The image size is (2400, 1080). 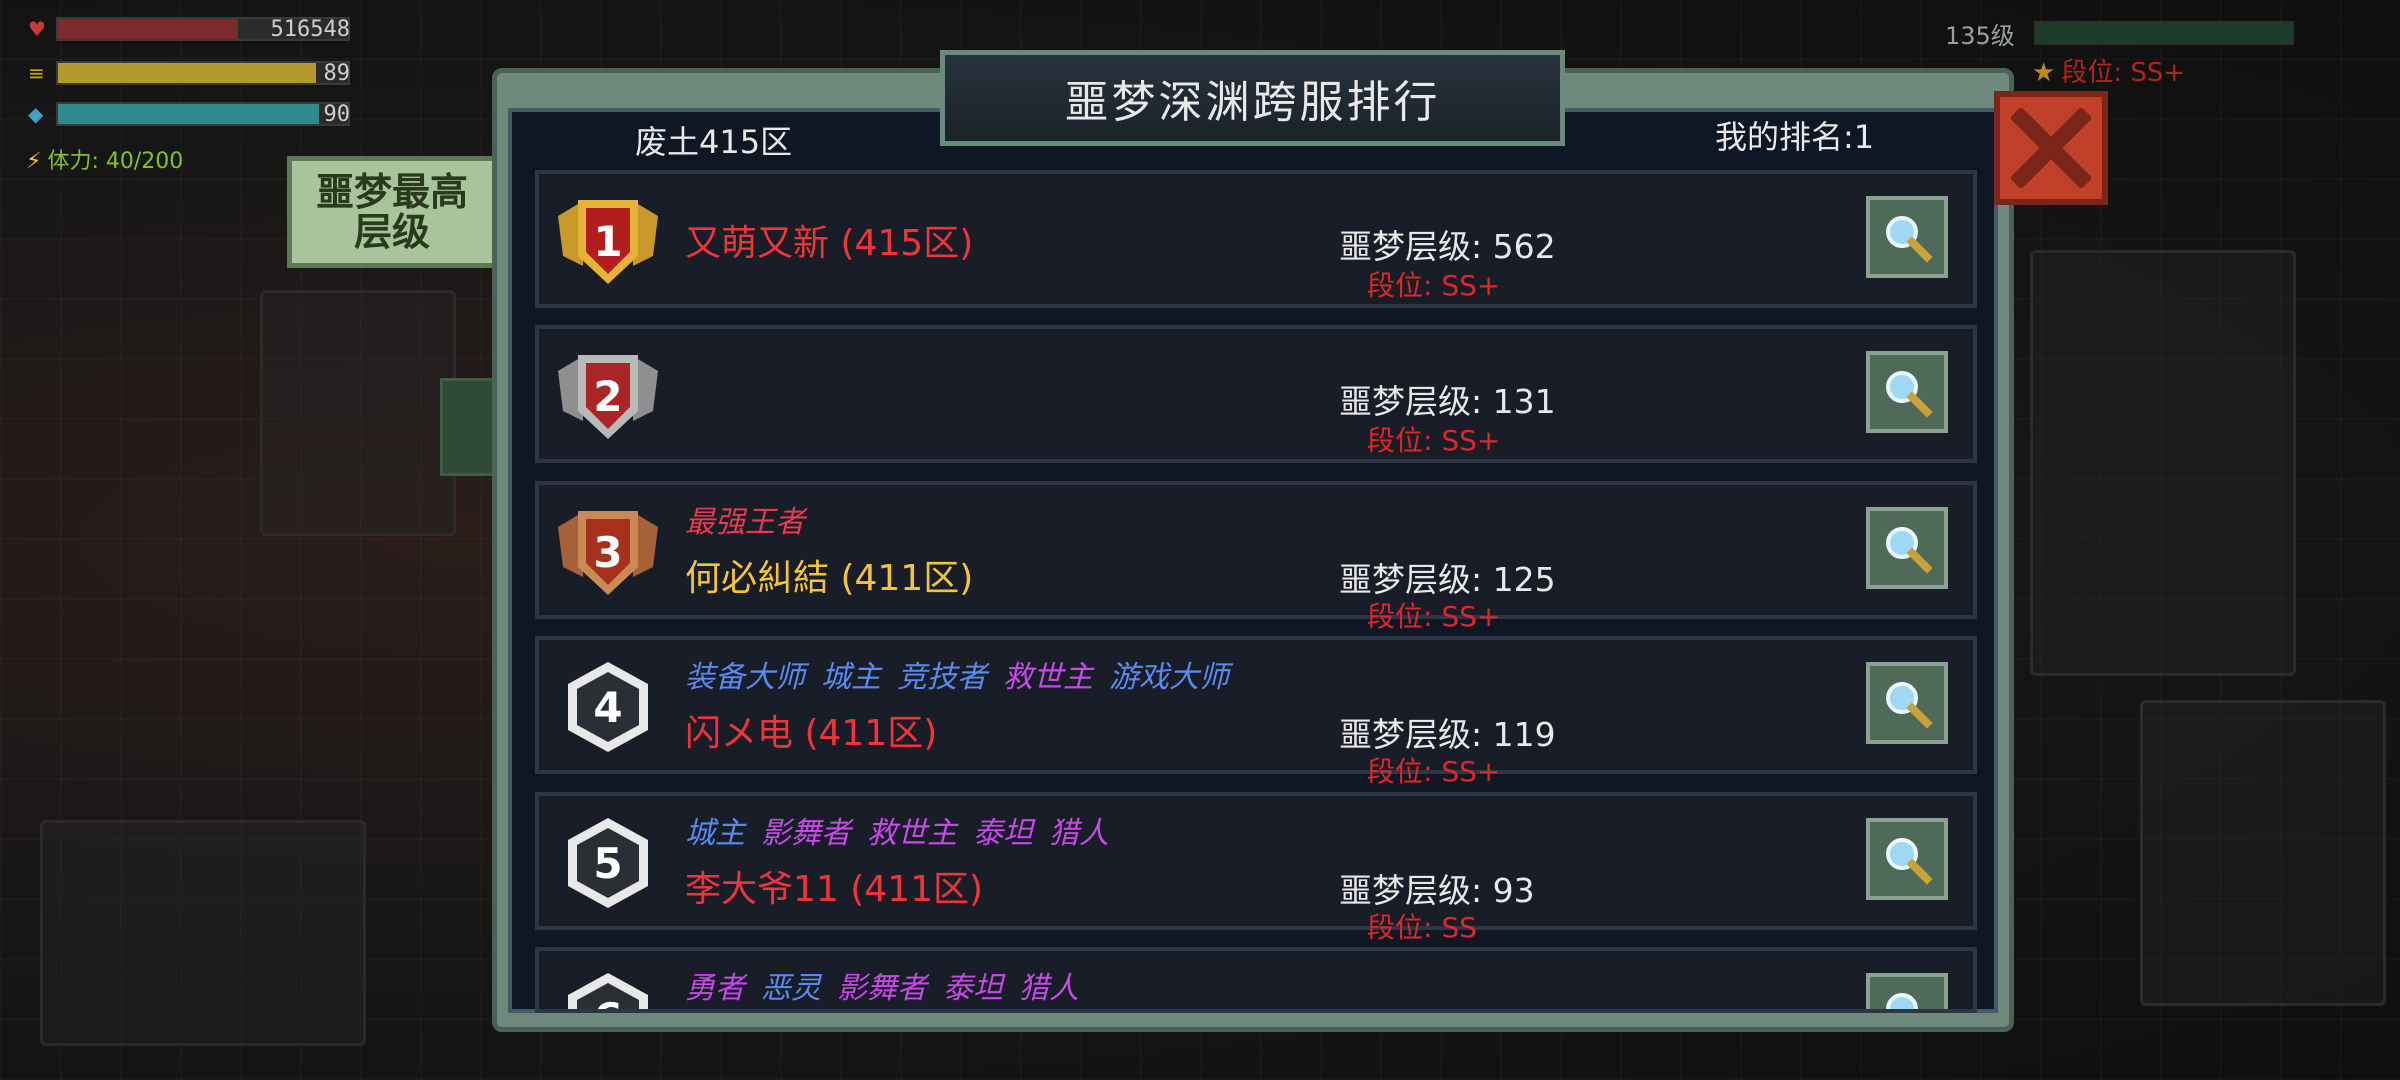 I want to click on water-bar: ◆ 90, so click(x=189, y=114).